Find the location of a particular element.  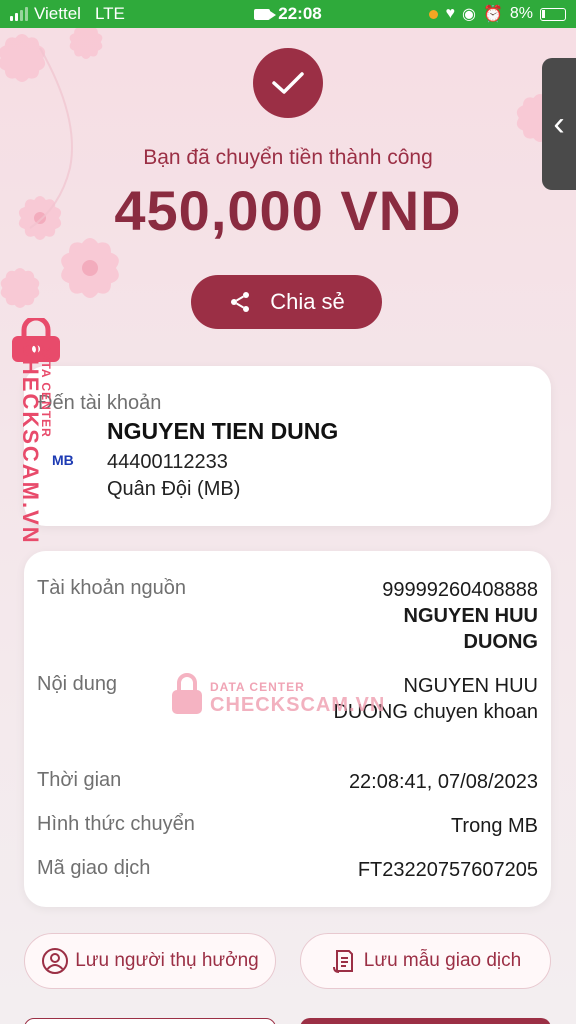

method-value: Trong MB is located at coordinates (494, 826).